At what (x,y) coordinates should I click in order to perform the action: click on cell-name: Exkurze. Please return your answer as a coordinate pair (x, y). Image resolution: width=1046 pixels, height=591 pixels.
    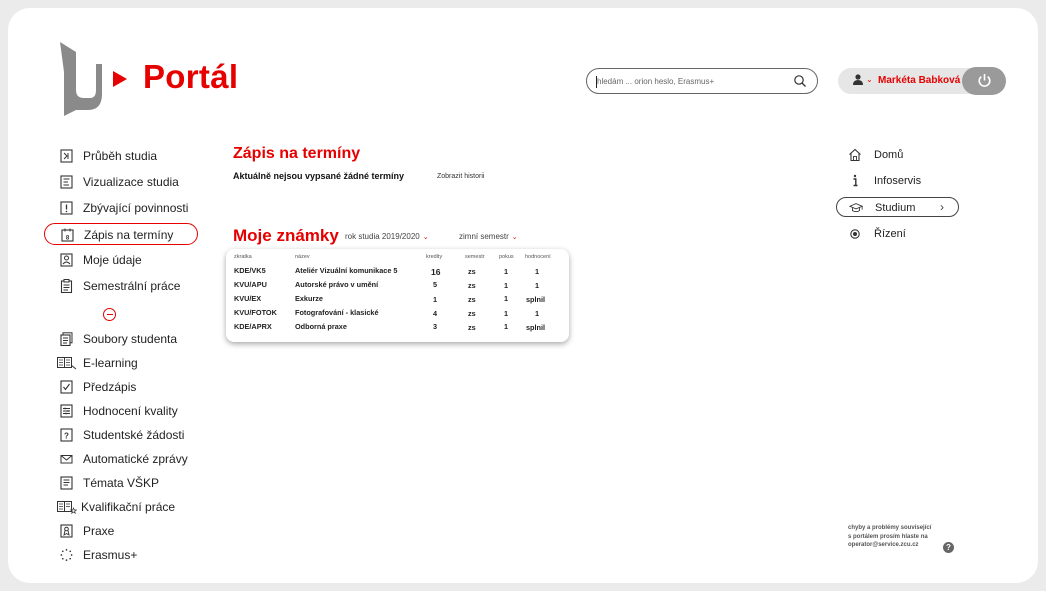
    Looking at the image, I should click on (309, 298).